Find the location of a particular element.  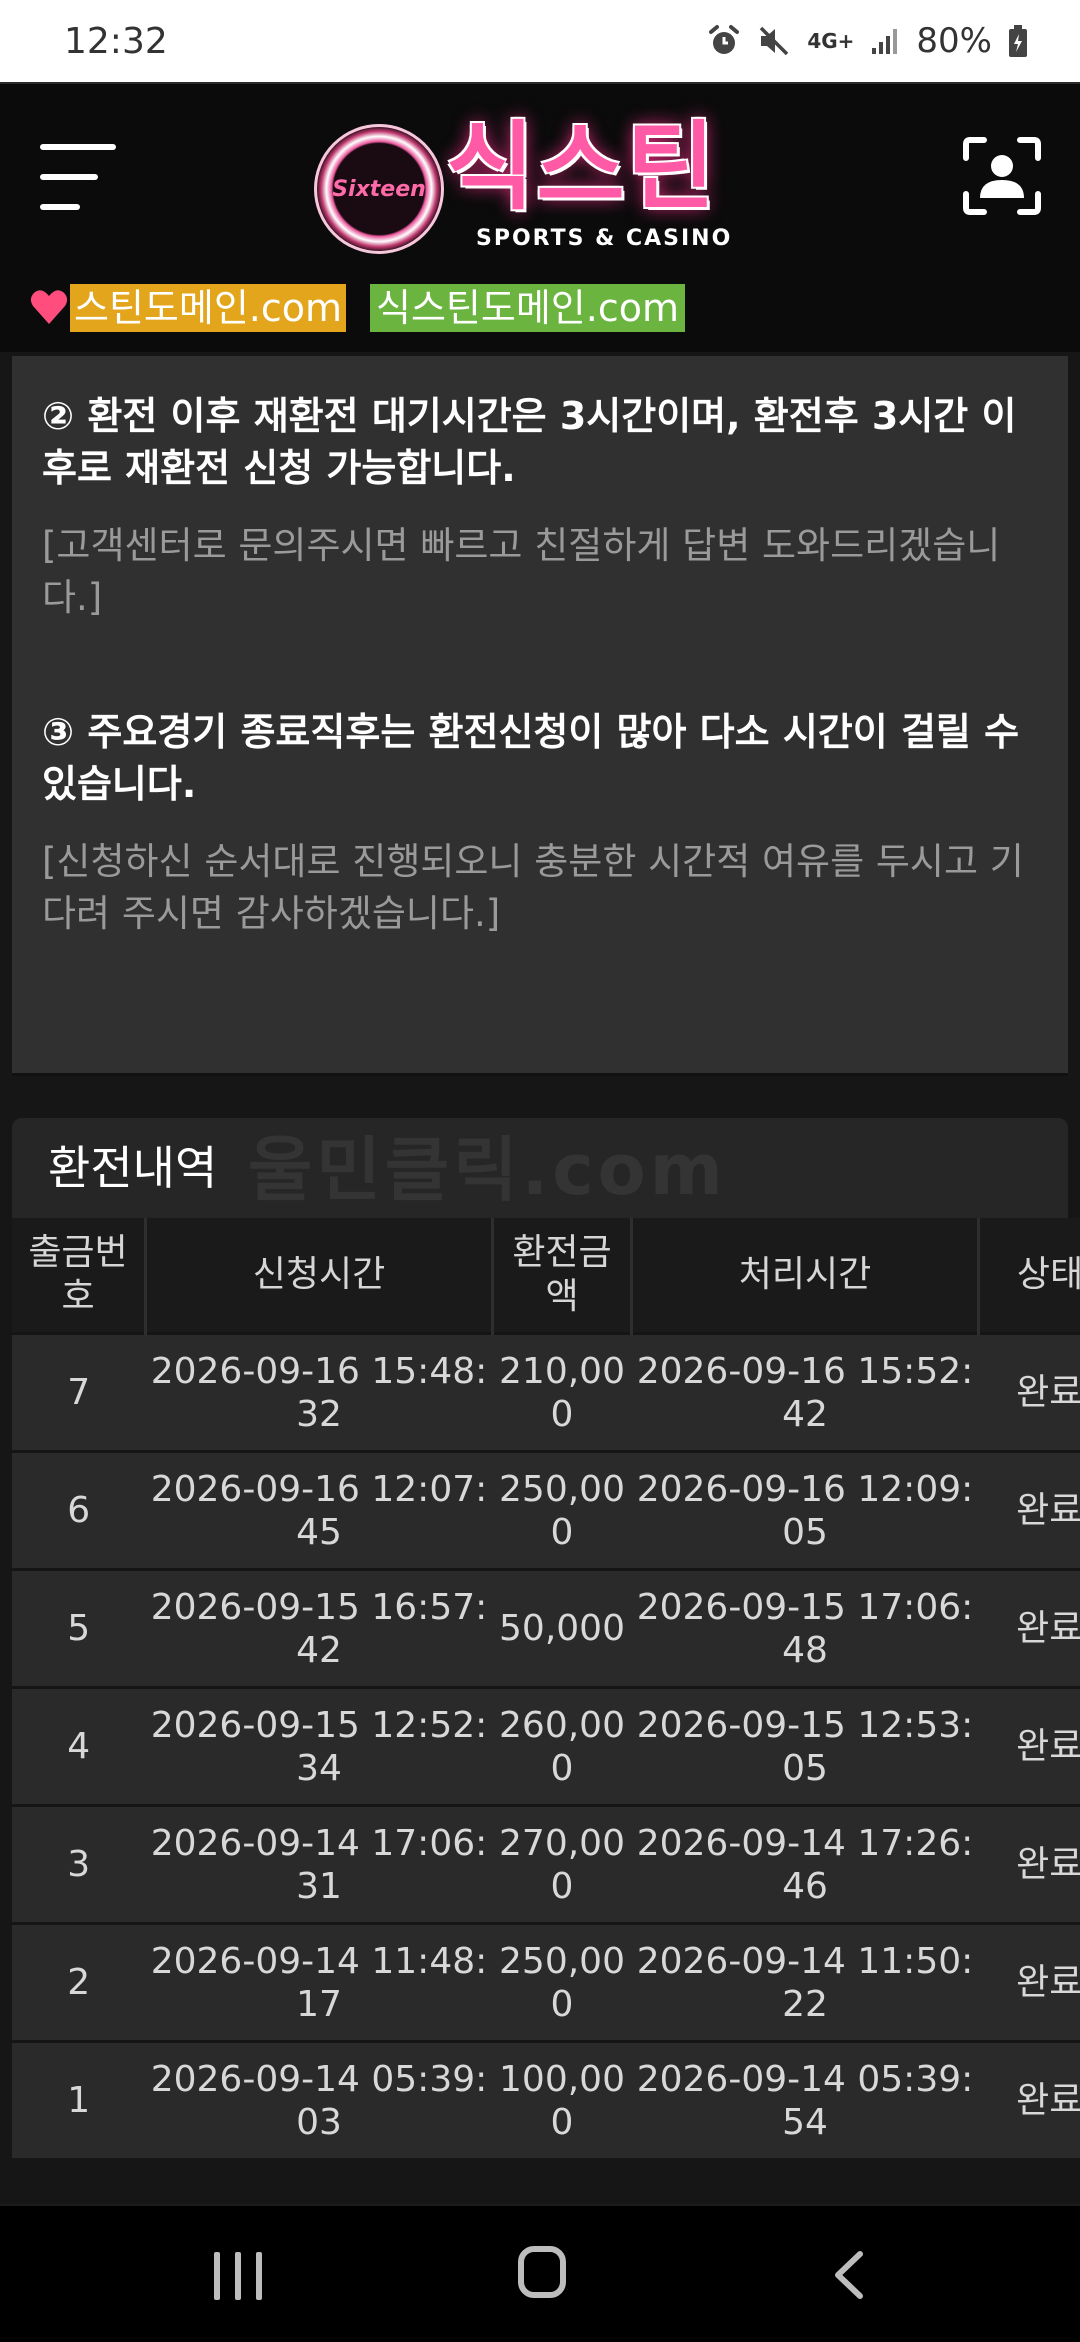

logo-badge-text: Sixteen is located at coordinates (379, 189).